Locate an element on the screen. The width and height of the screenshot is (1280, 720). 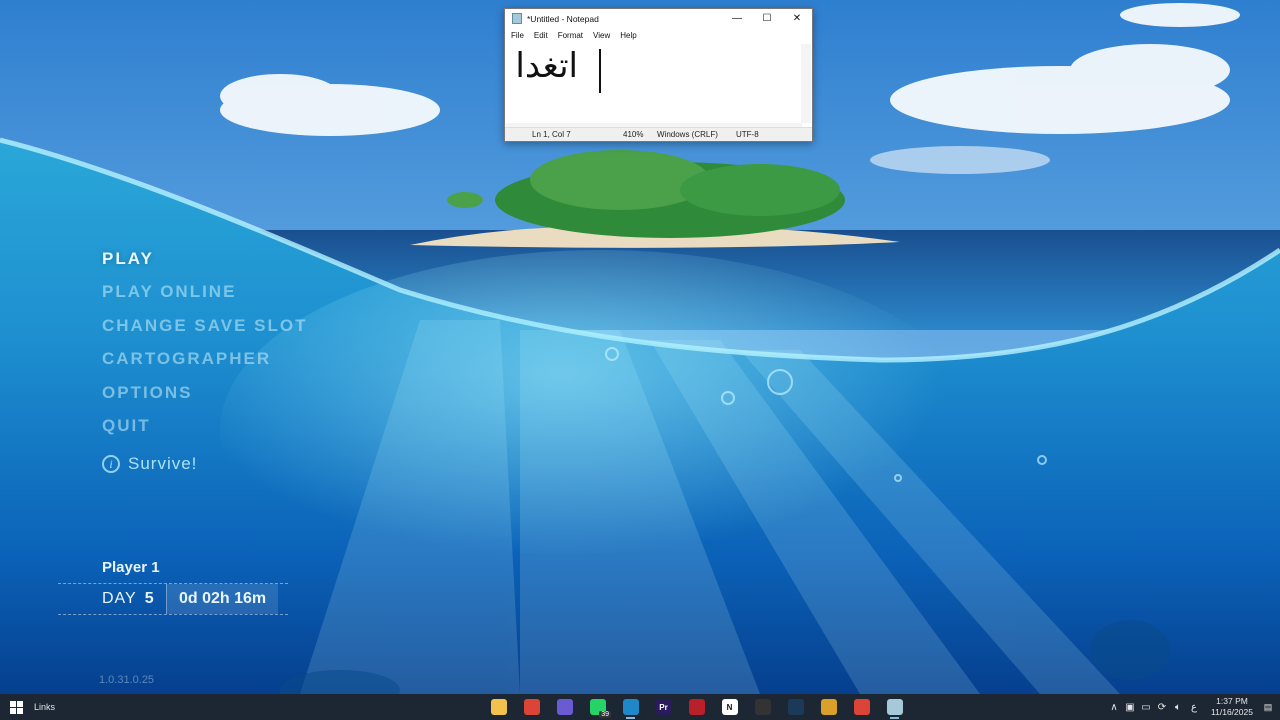
chat-bubble-icon is located at coordinates (630, 707).